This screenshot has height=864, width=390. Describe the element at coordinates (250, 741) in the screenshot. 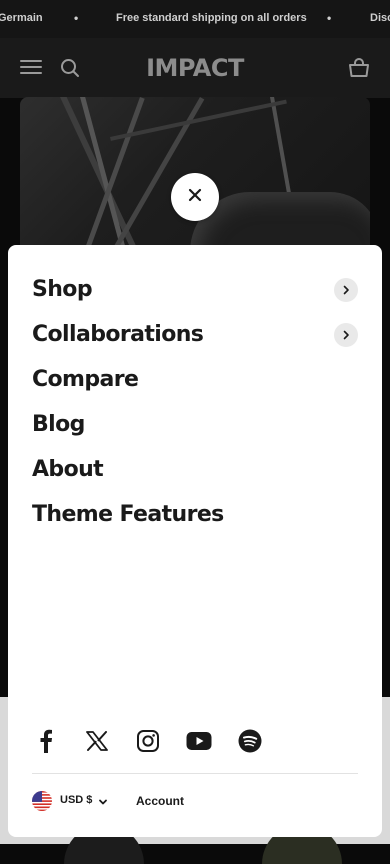

I see `spotify-icon` at that location.